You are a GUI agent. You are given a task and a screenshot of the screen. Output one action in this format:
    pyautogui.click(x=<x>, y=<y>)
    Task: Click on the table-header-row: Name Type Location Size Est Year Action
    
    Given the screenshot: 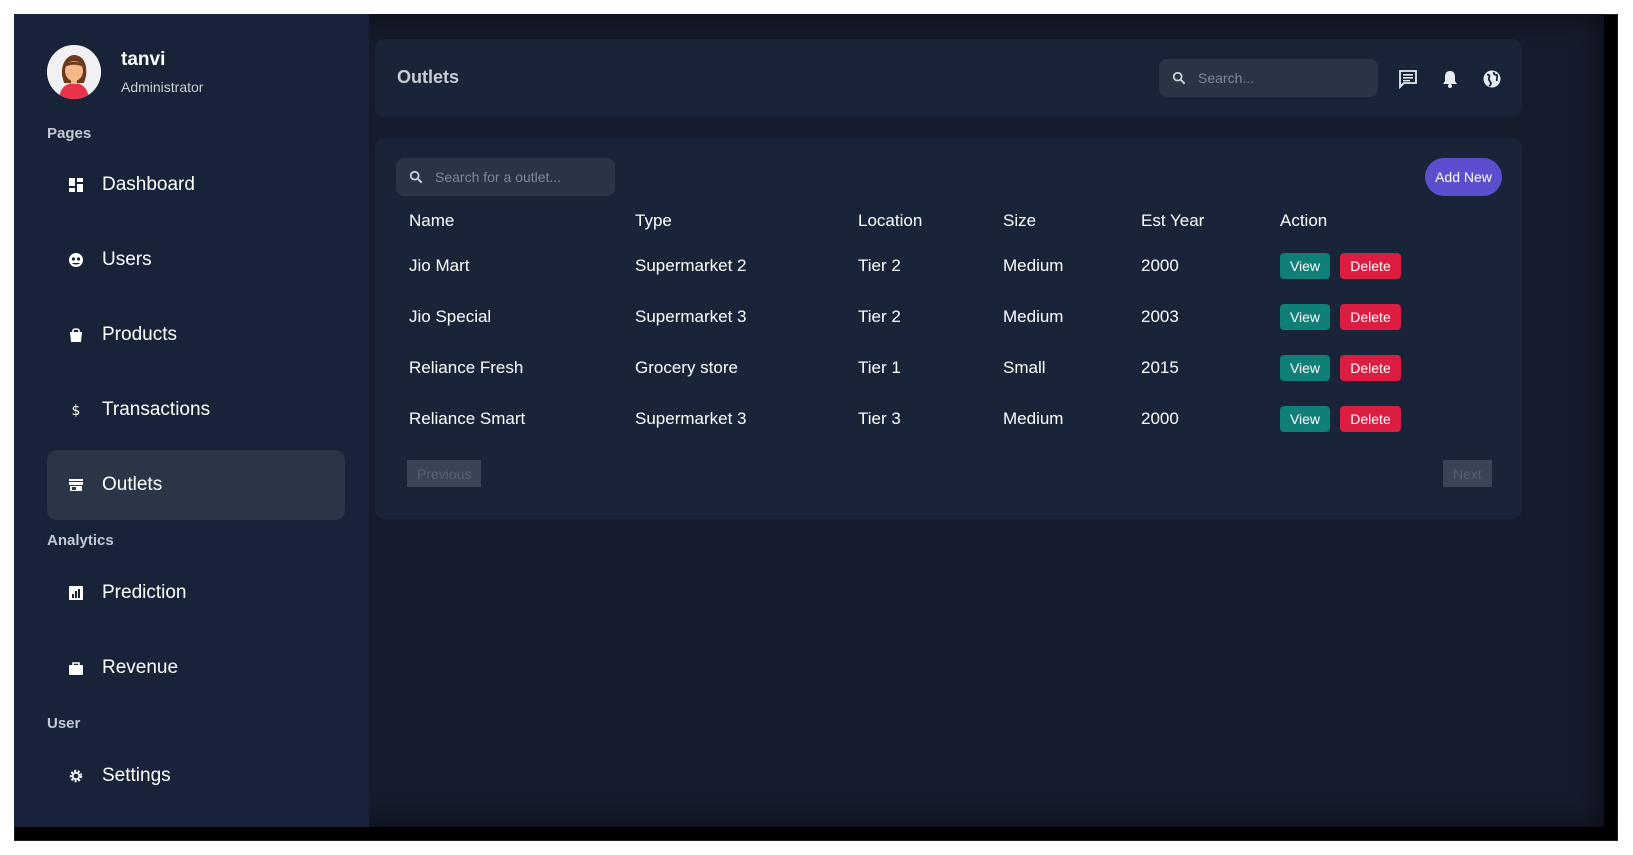 What is the action you would take?
    pyautogui.click(x=938, y=221)
    